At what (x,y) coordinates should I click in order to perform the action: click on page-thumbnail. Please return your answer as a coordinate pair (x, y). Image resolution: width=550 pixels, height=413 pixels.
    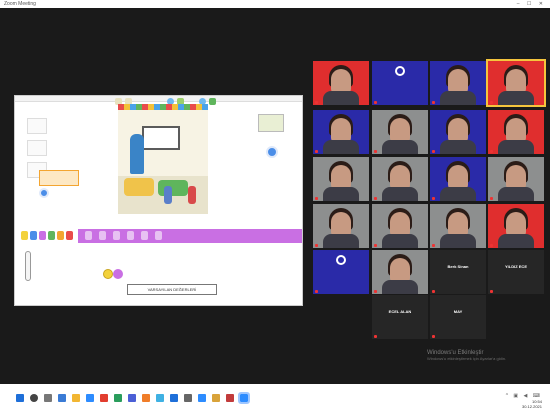
    Looking at the image, I should click on (271, 123).